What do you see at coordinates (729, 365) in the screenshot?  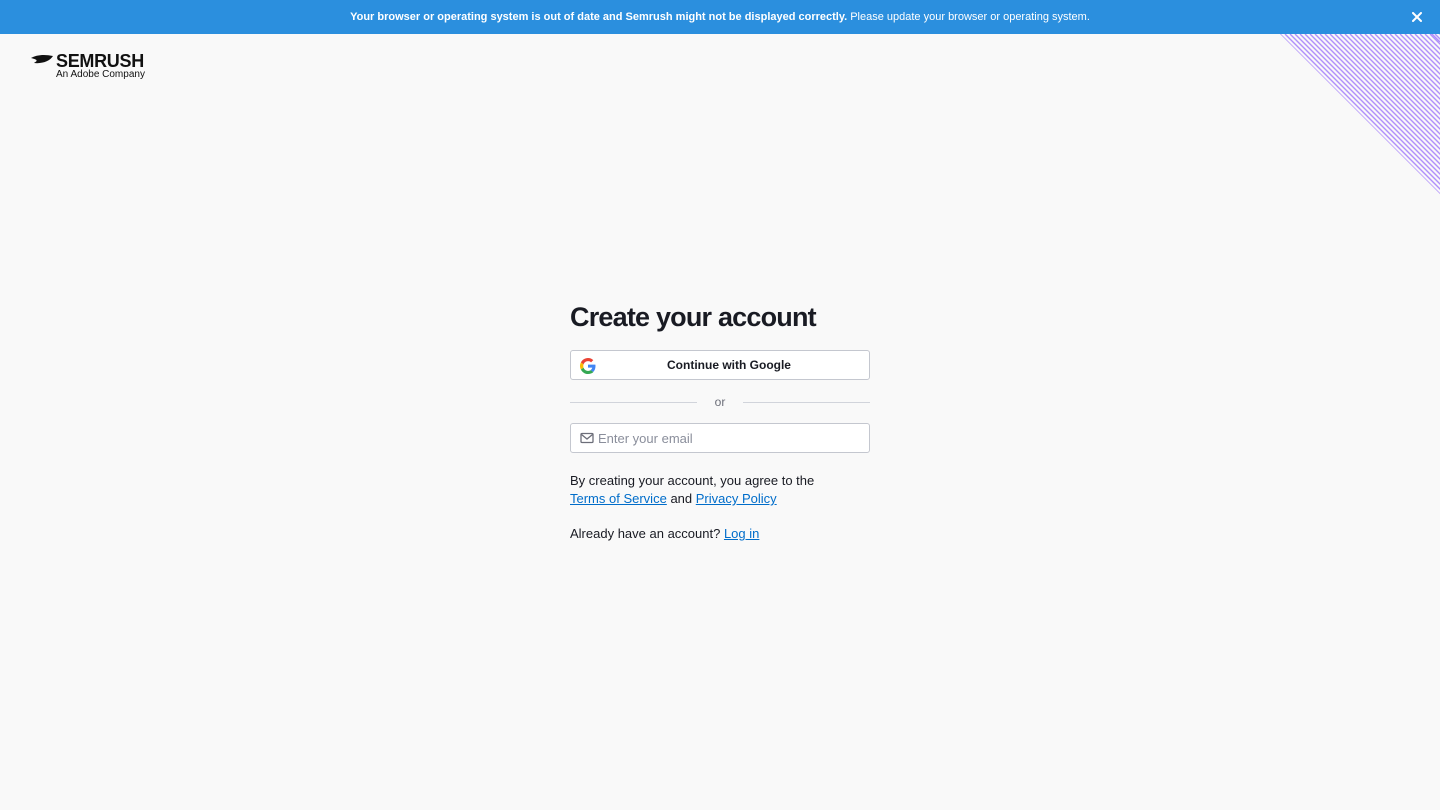 I see `google-button-label: Continue with Google` at bounding box center [729, 365].